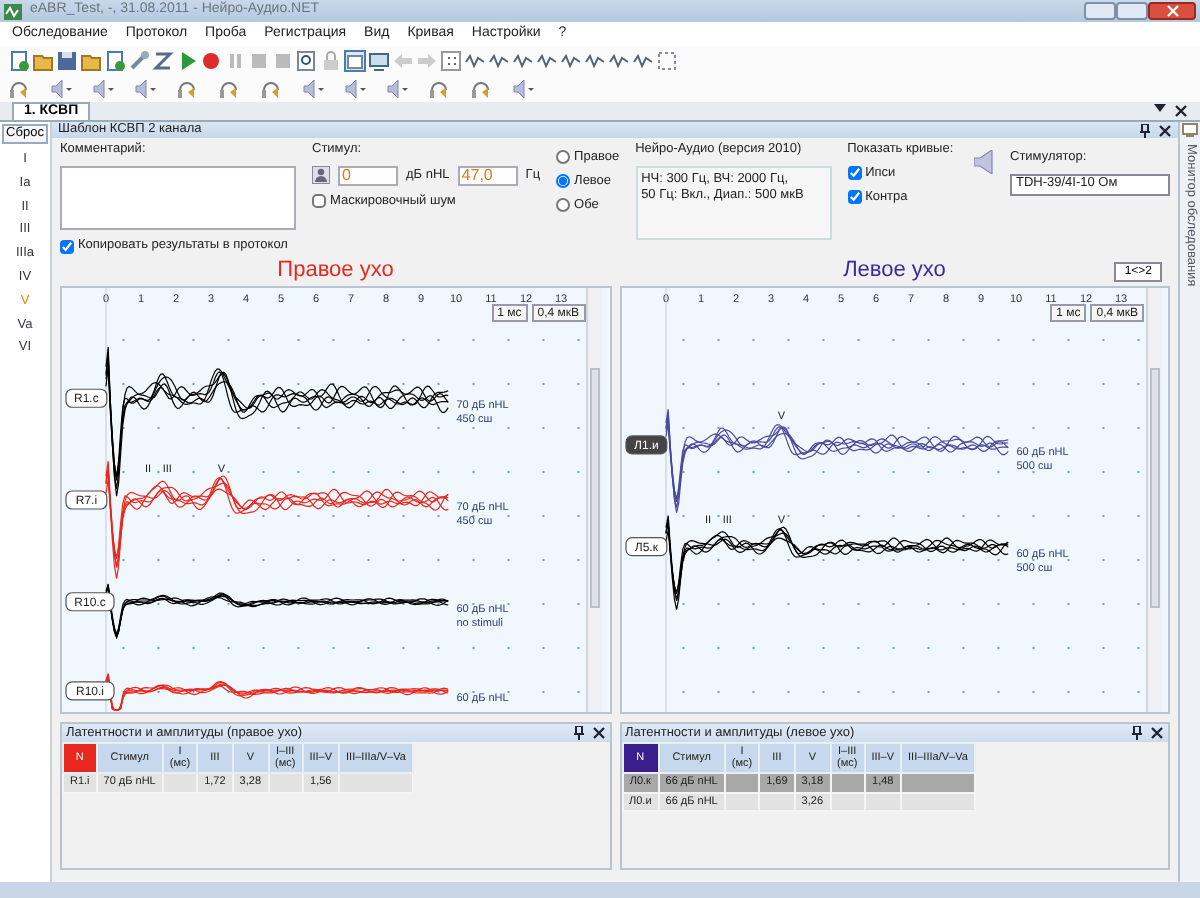  I want to click on close-button, so click(1172, 11).